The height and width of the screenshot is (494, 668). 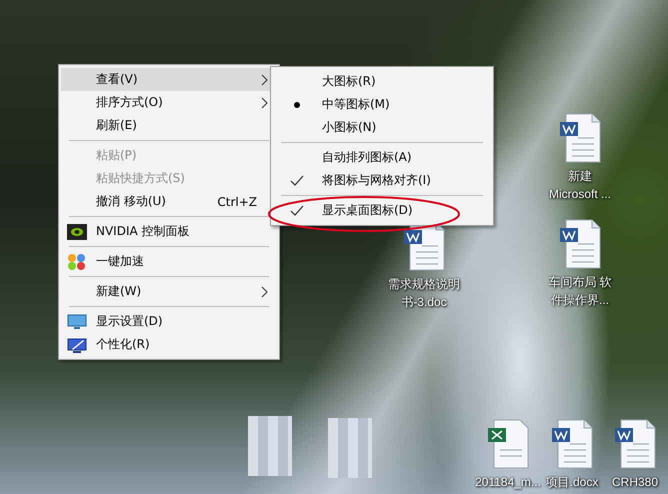 What do you see at coordinates (169, 344) in the screenshot?
I see `menu-item: 个性化(R)` at bounding box center [169, 344].